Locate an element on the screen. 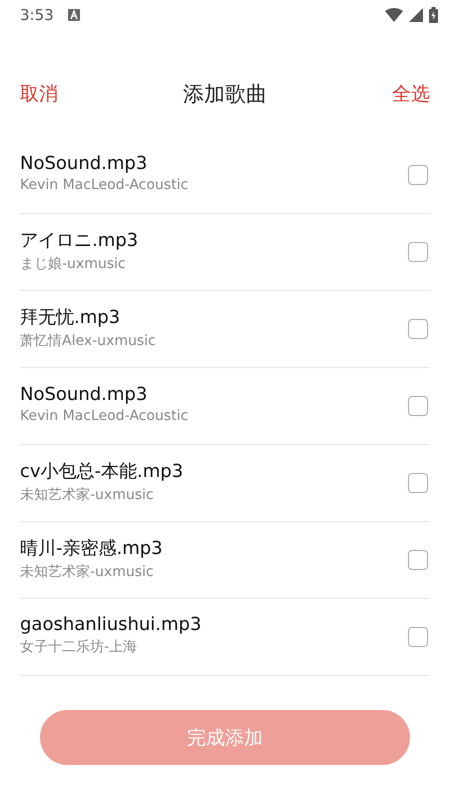 This screenshot has height=800, width=450. select-all-button: 全选 is located at coordinates (411, 94).